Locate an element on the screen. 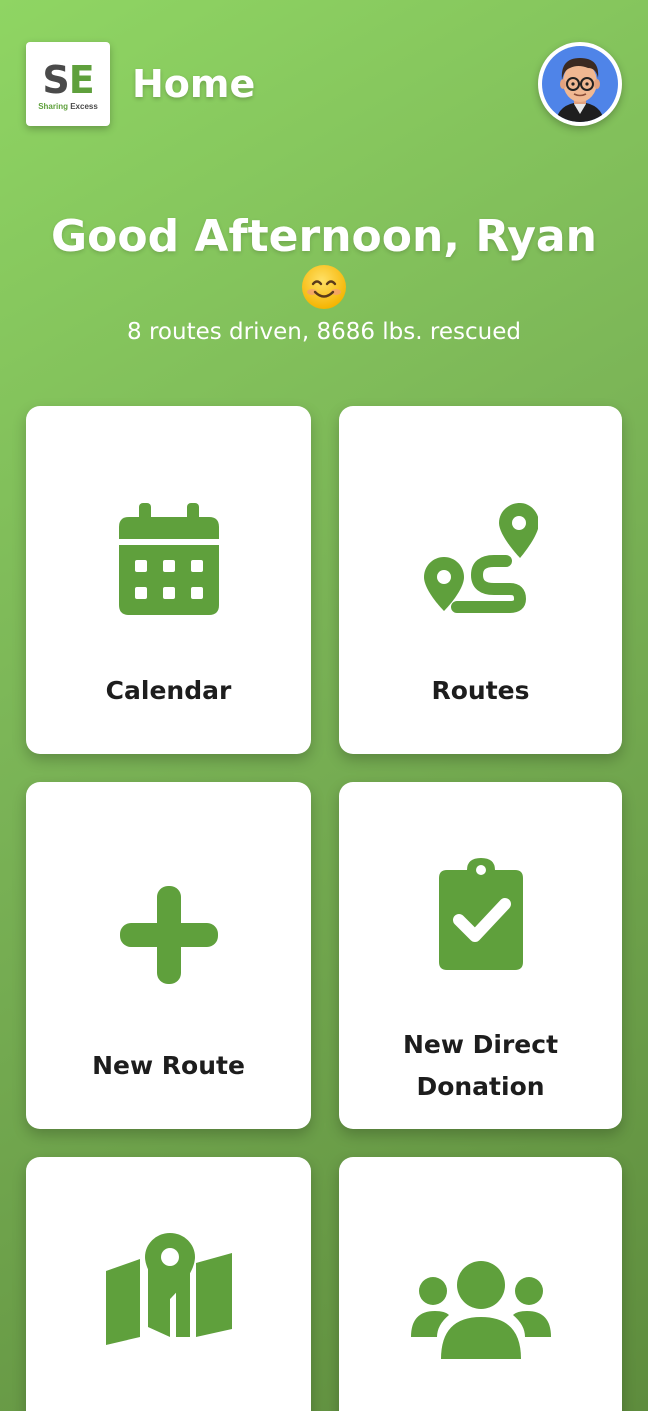 This screenshot has width=648, height=1411. calendar-icon is located at coordinates (168, 559).